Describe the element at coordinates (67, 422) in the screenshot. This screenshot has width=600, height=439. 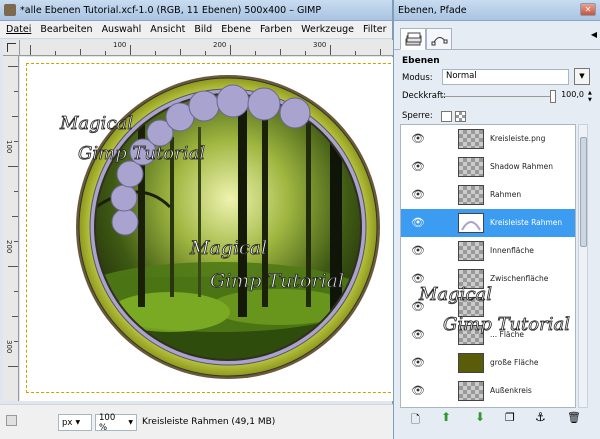
I see `unit-value: px` at that location.